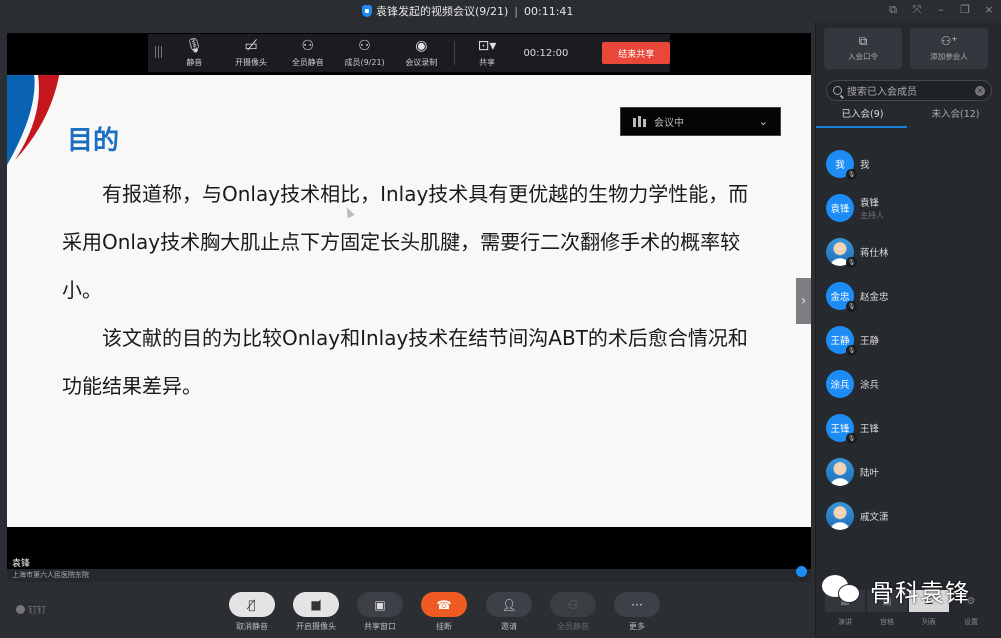  What do you see at coordinates (971, 601) in the screenshot?
I see `gear-icon: ⚙` at bounding box center [971, 601].